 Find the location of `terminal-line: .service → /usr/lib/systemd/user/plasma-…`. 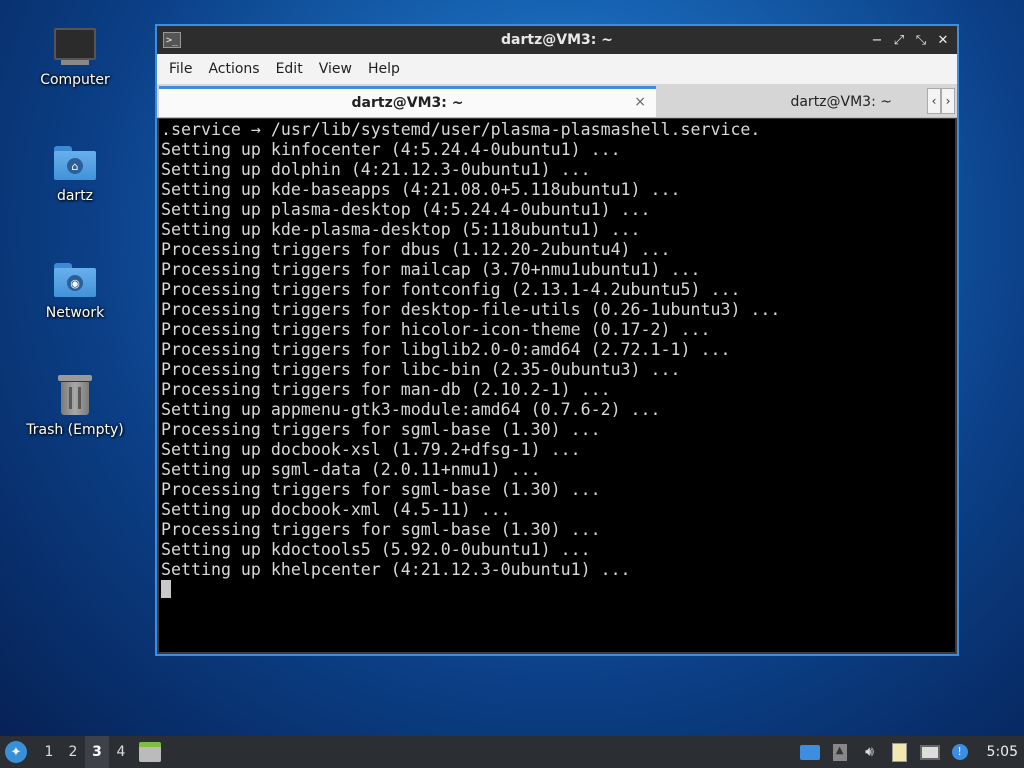

terminal-line: .service → /usr/lib/systemd/user/plasma-… is located at coordinates (461, 129).